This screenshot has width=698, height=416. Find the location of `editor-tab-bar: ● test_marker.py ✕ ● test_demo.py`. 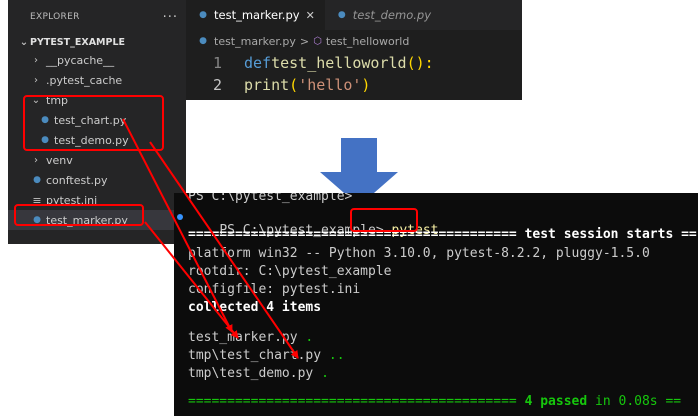

editor-tab-bar: ● test_marker.py ✕ ● test_demo.py is located at coordinates (354, 15).